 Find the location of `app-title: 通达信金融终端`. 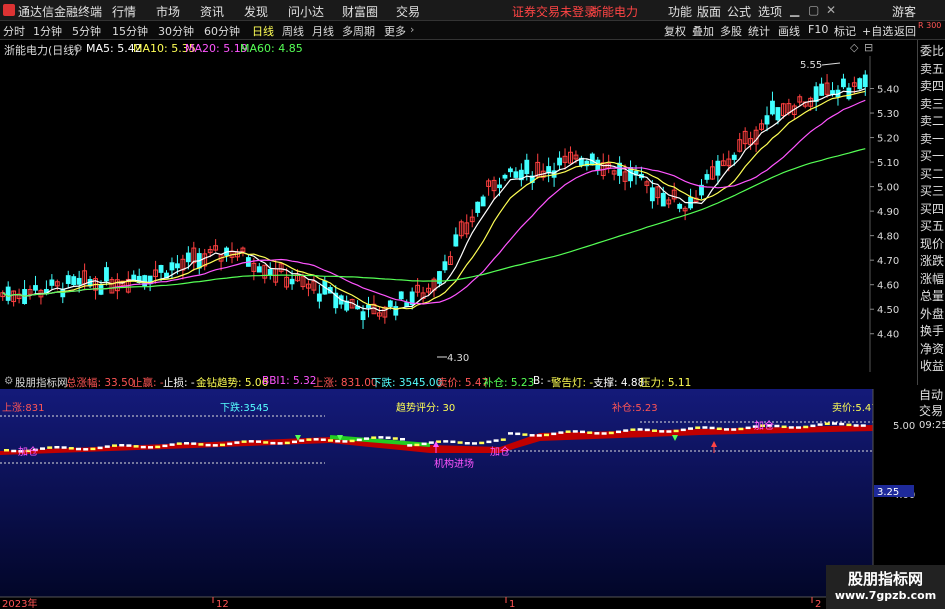

app-title: 通达信金融终端 is located at coordinates (60, 12).